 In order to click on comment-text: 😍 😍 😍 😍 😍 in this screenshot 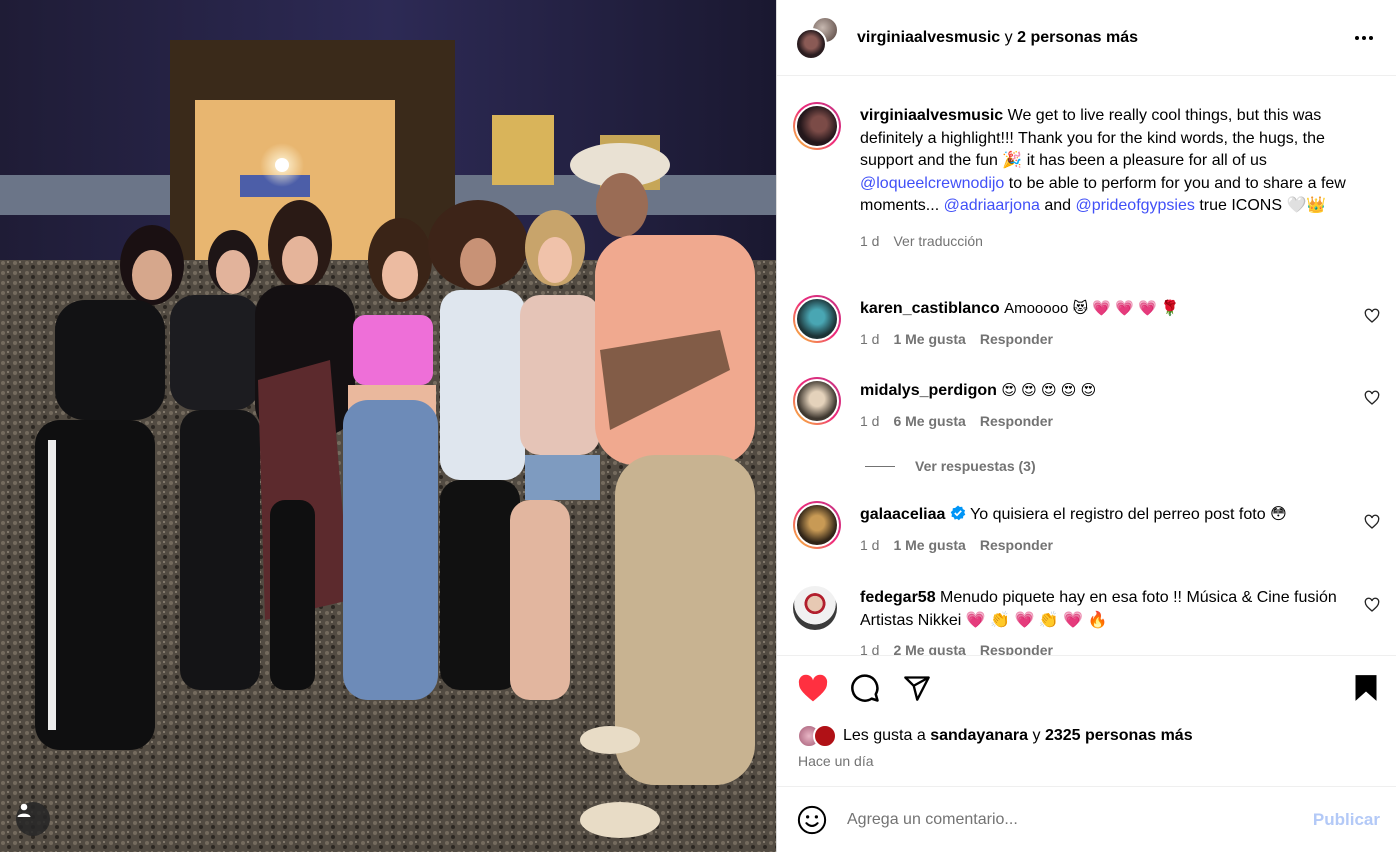, I will do `click(1049, 390)`.